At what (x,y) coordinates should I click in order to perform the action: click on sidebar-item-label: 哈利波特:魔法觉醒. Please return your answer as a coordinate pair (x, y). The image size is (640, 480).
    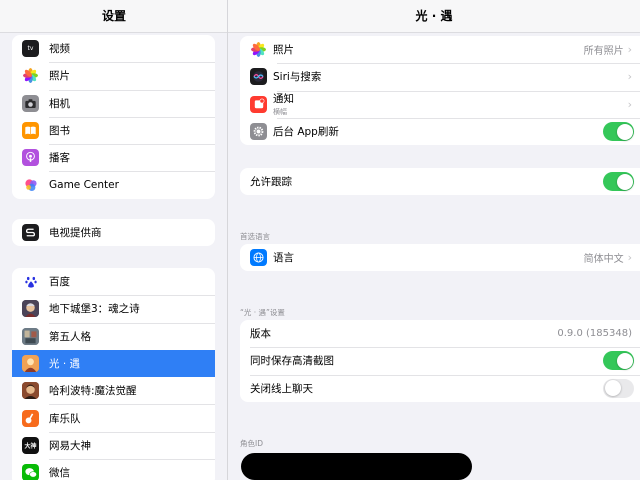
    Looking at the image, I should click on (93, 391).